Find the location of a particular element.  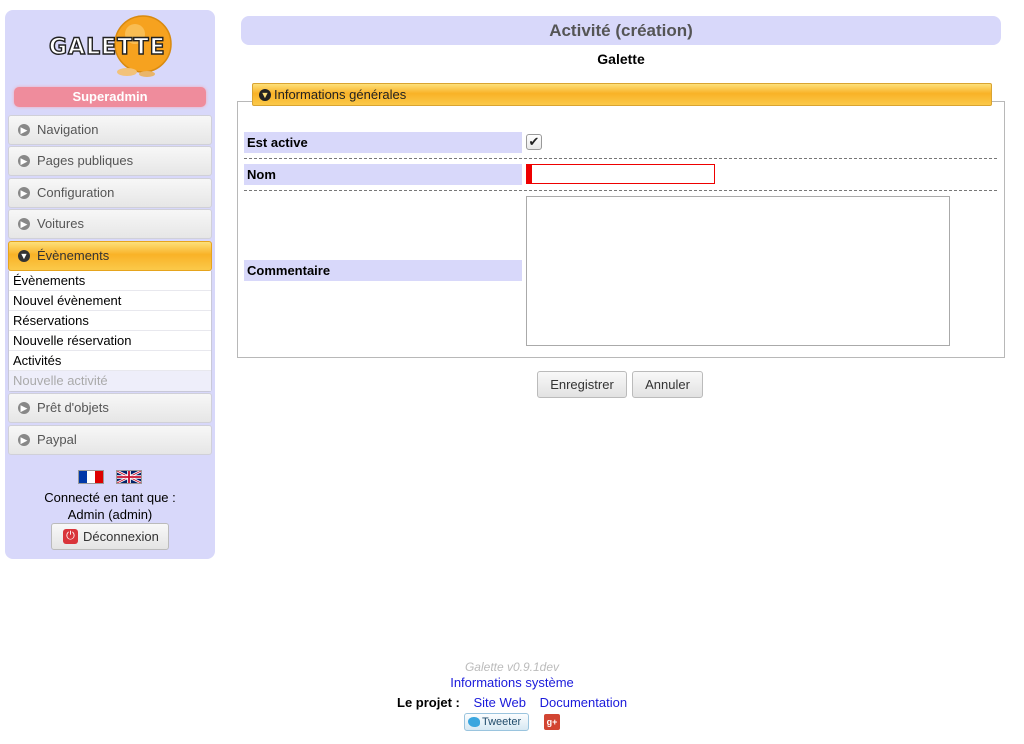

comment-textarea is located at coordinates (738, 271).